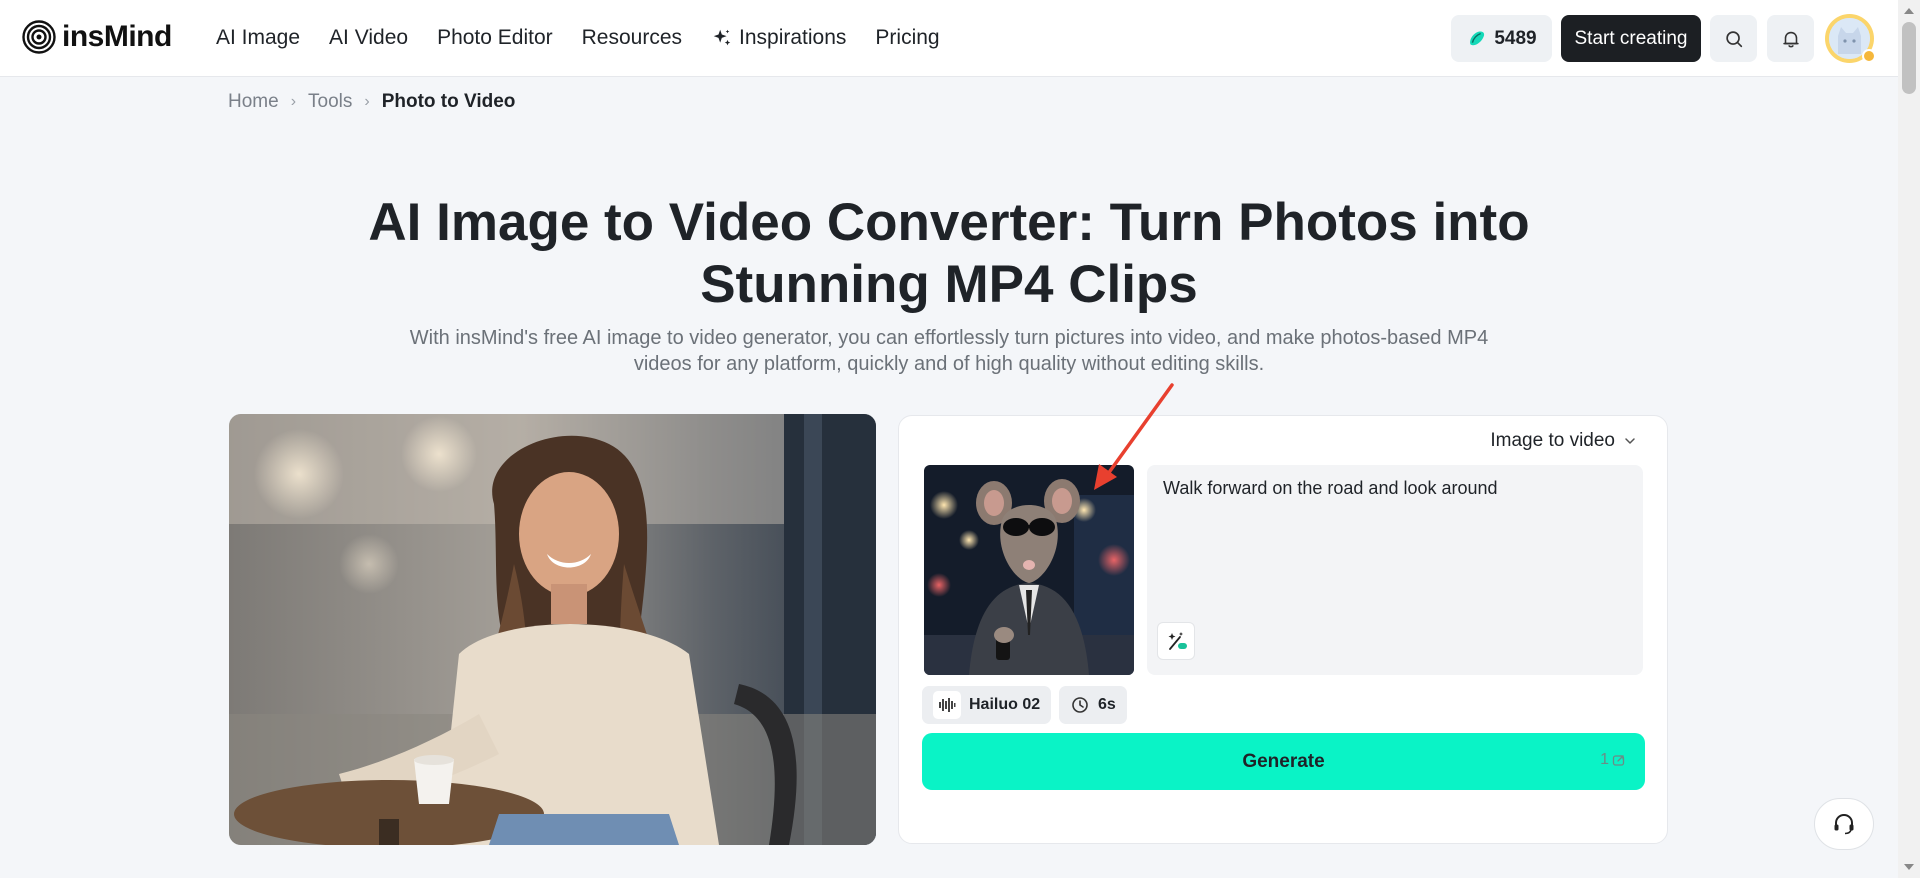 Image resolution: width=1920 pixels, height=878 pixels. I want to click on generate-cost: 1, so click(1613, 760).